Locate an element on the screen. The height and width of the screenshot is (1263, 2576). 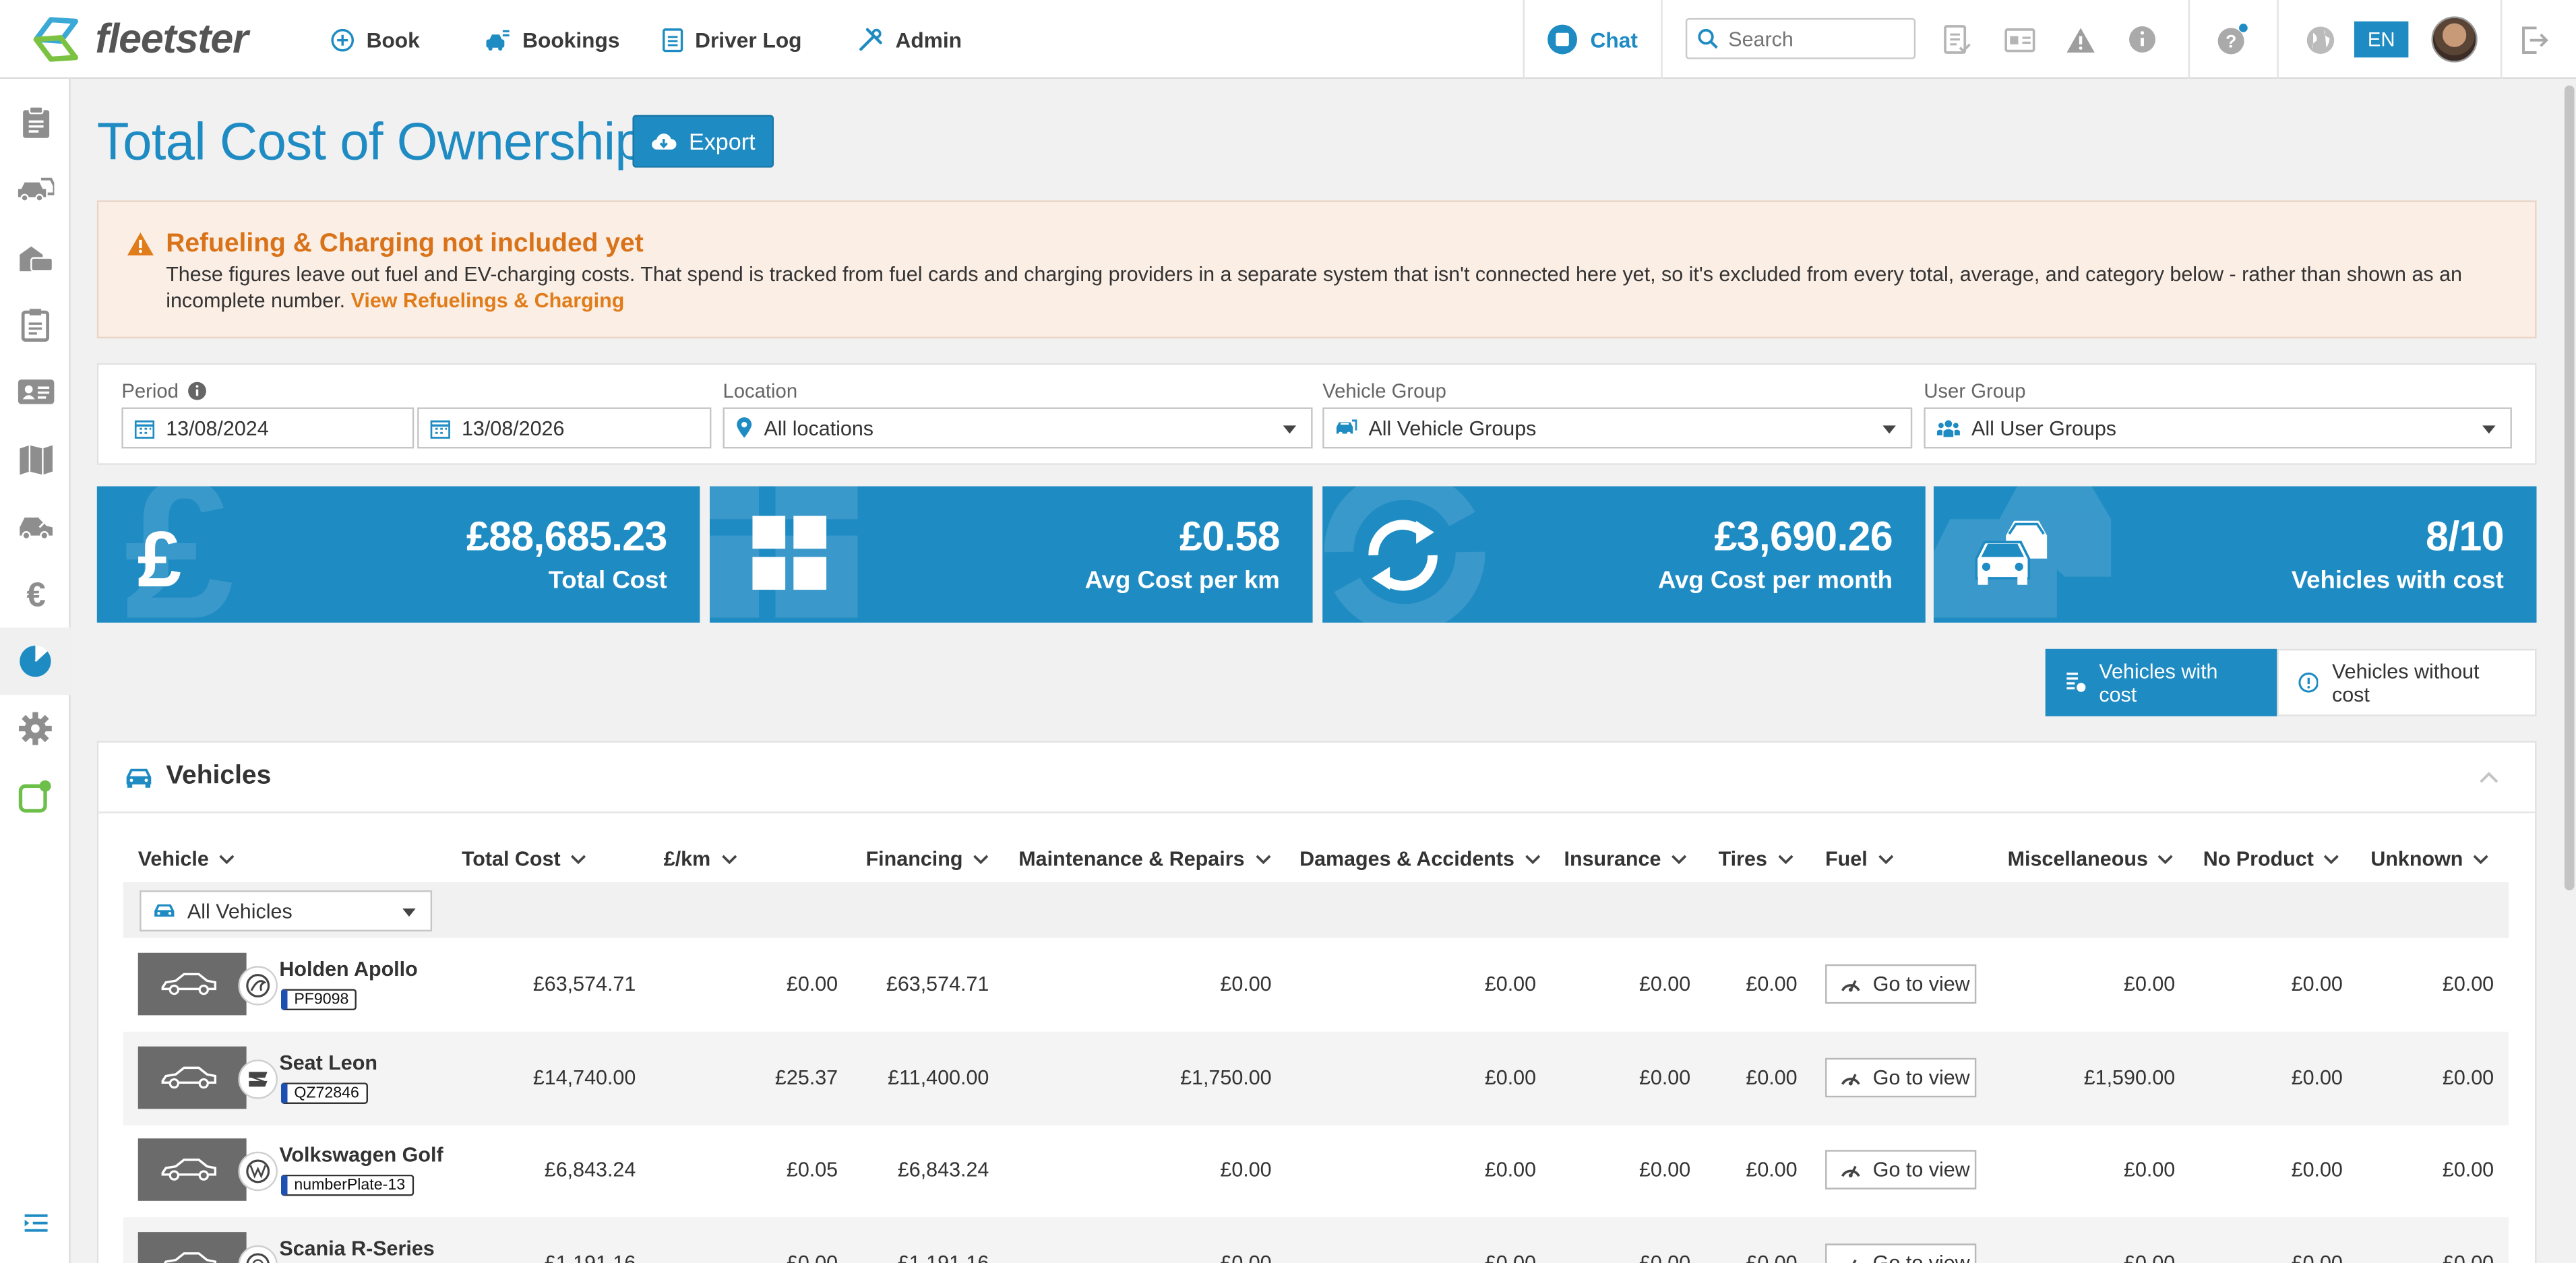
sidebar-item-costs: € is located at coordinates (35, 593).